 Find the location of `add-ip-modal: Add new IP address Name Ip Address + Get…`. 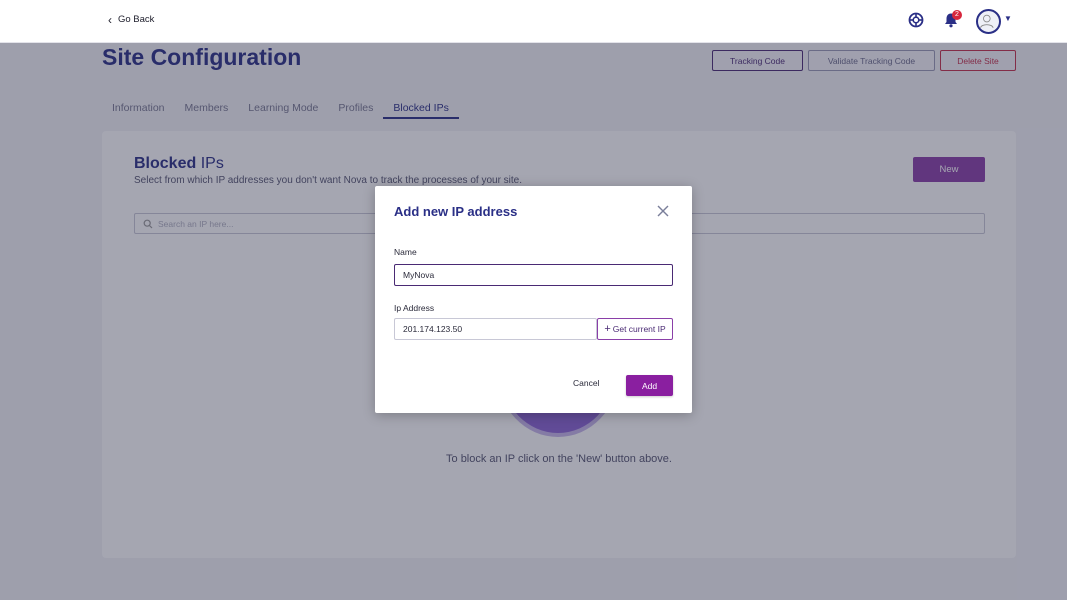

add-ip-modal: Add new IP address Name Ip Address + Get… is located at coordinates (533, 299).